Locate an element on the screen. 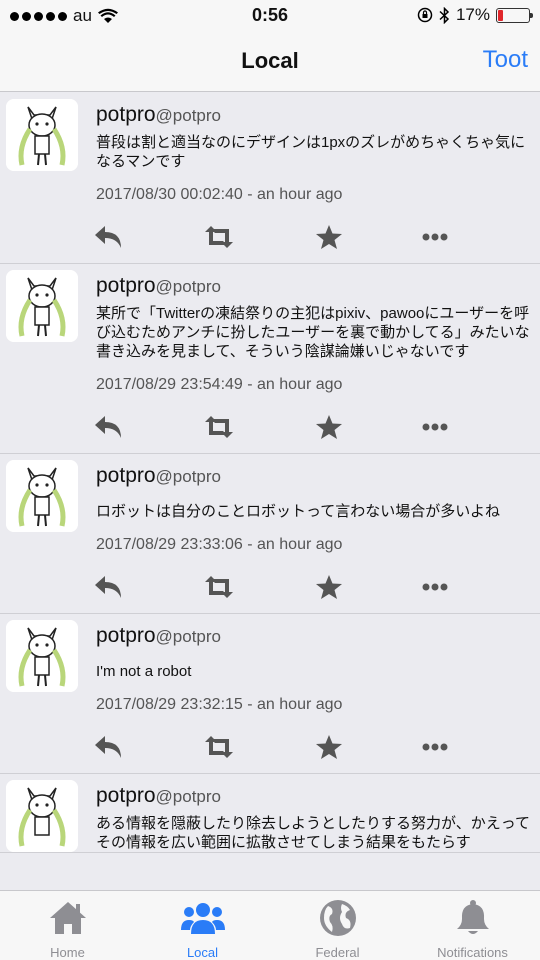 This screenshot has width=540, height=960. page-title: Local is located at coordinates (270, 60).